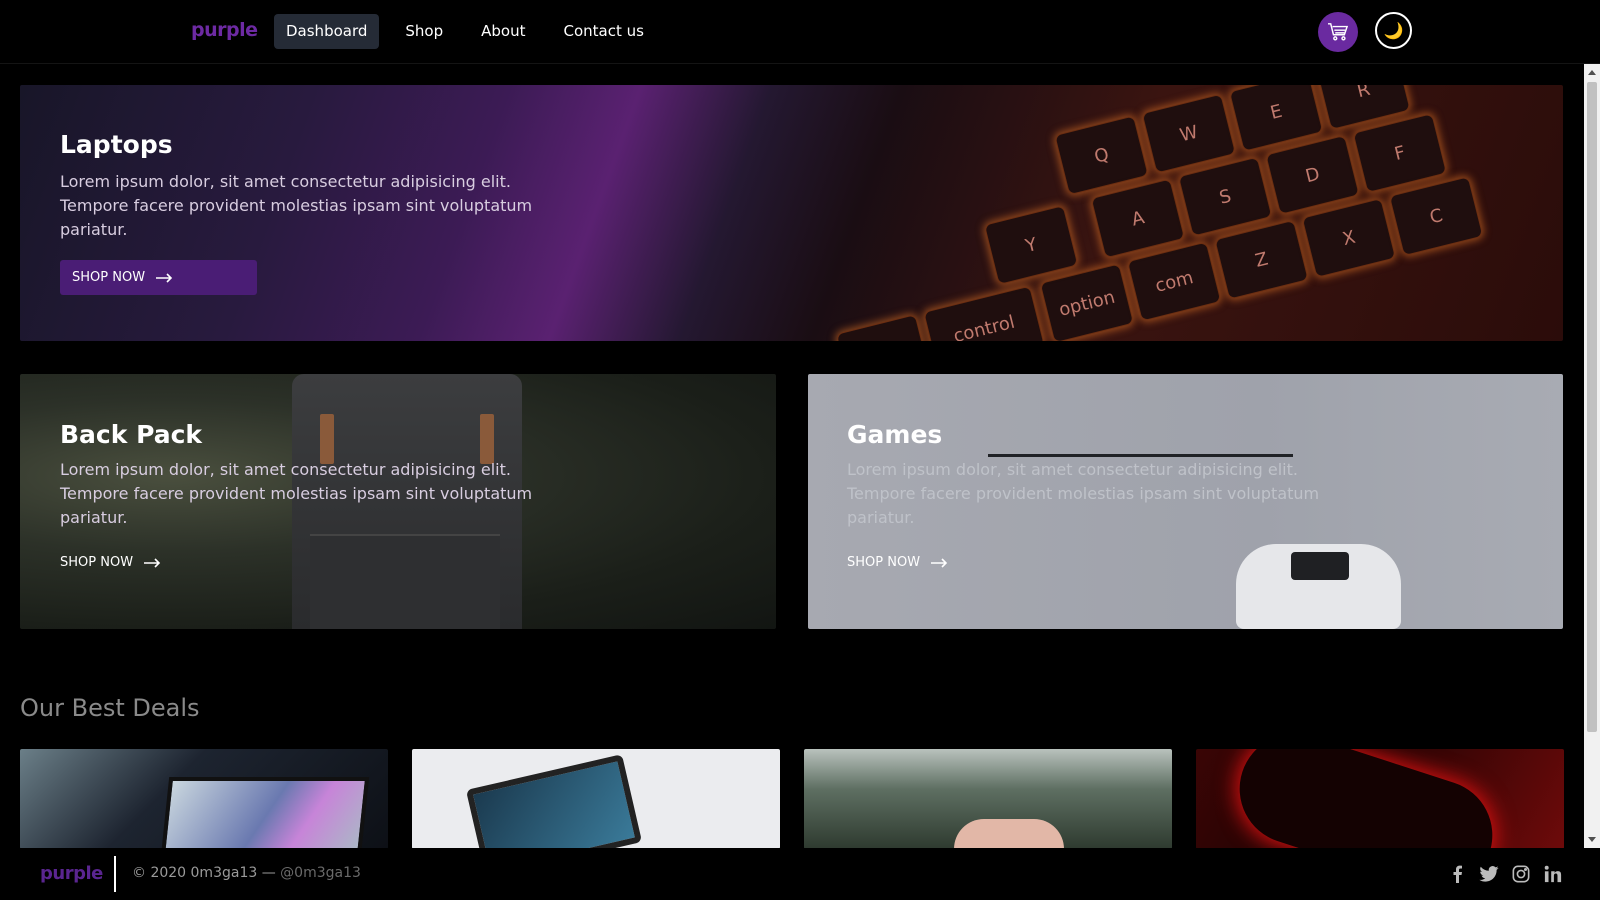 The height and width of the screenshot is (900, 1600). What do you see at coordinates (1592, 407) in the screenshot?
I see `scroll-thumb` at bounding box center [1592, 407].